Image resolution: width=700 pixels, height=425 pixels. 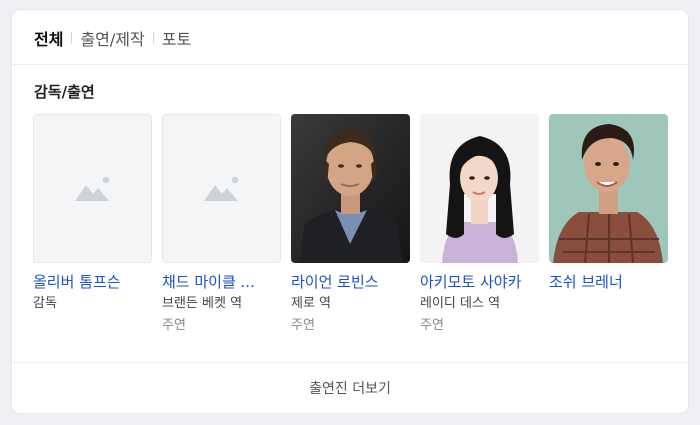 I want to click on tab-all: 전체, so click(x=48, y=38).